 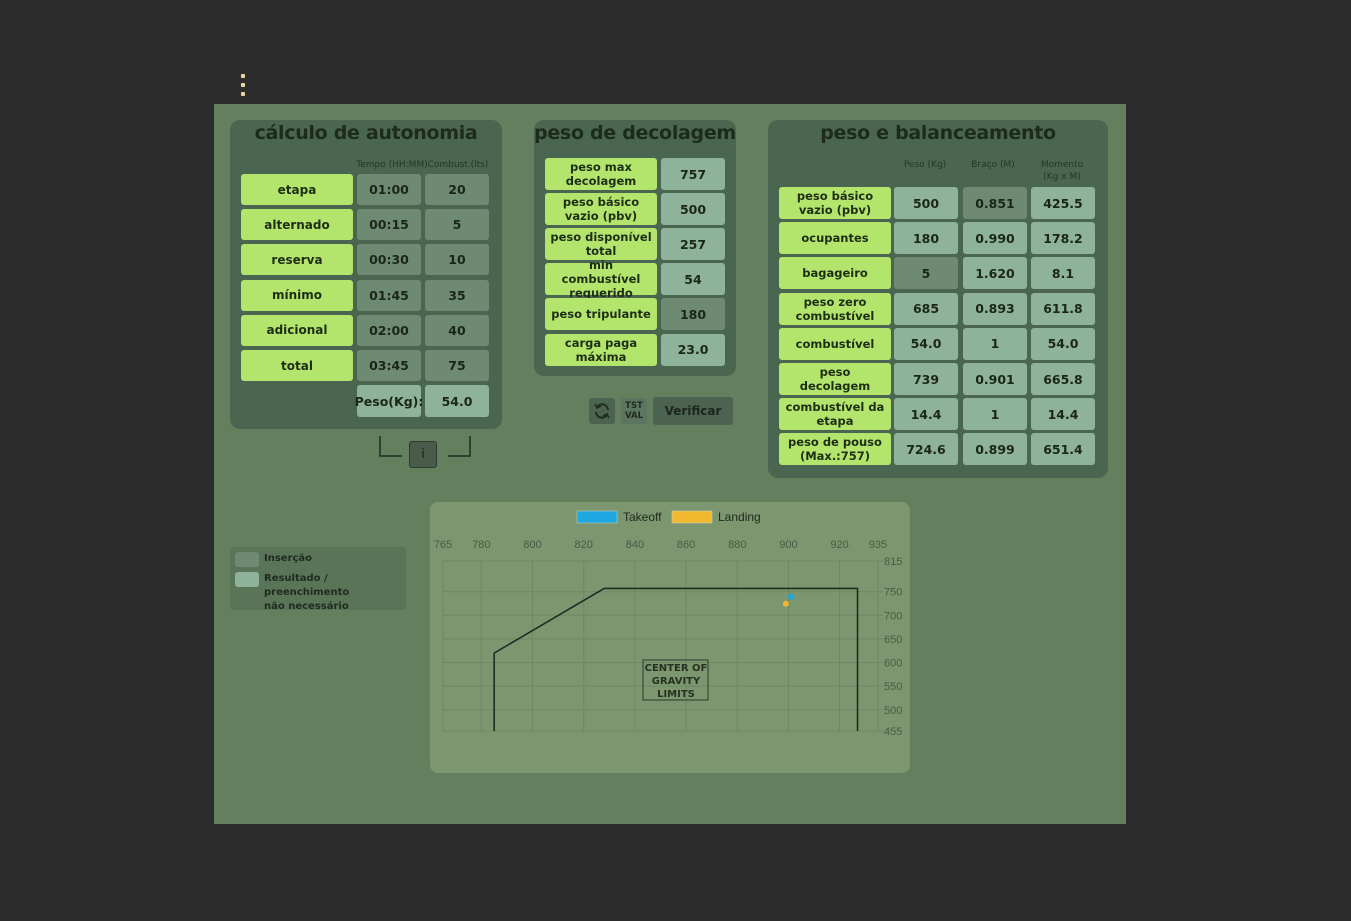 I want to click on combust-input: 40, so click(x=457, y=330).